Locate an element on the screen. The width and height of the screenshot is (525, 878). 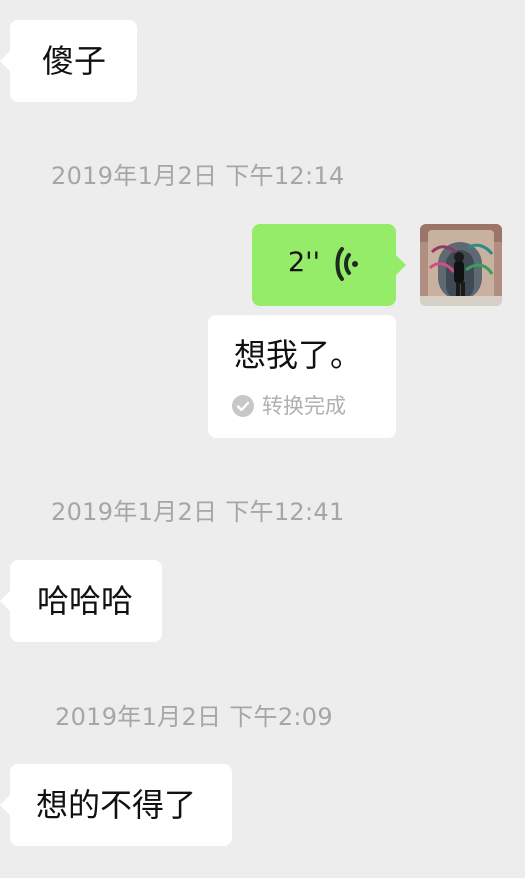
user-avatar-image is located at coordinates (461, 265).